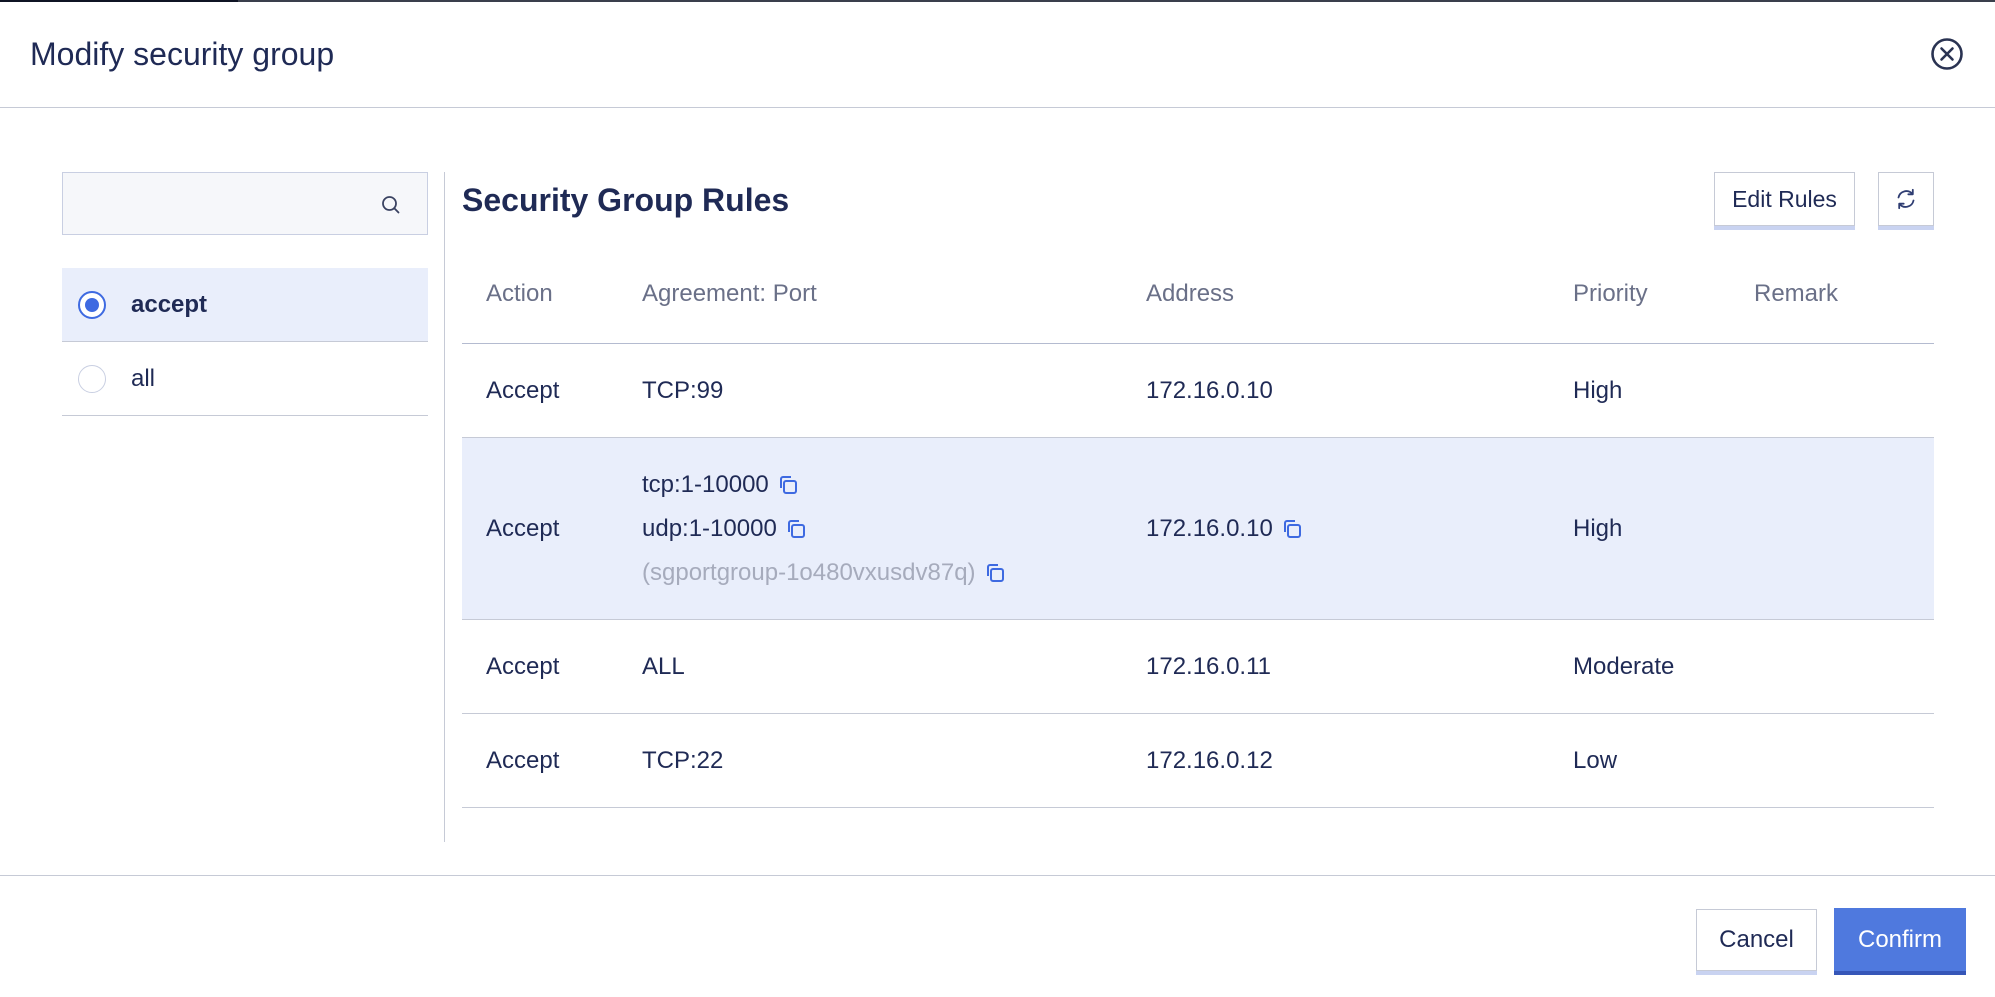 The image size is (1995, 997). What do you see at coordinates (245, 305) in the screenshot?
I see `group-option-accept: accept` at bounding box center [245, 305].